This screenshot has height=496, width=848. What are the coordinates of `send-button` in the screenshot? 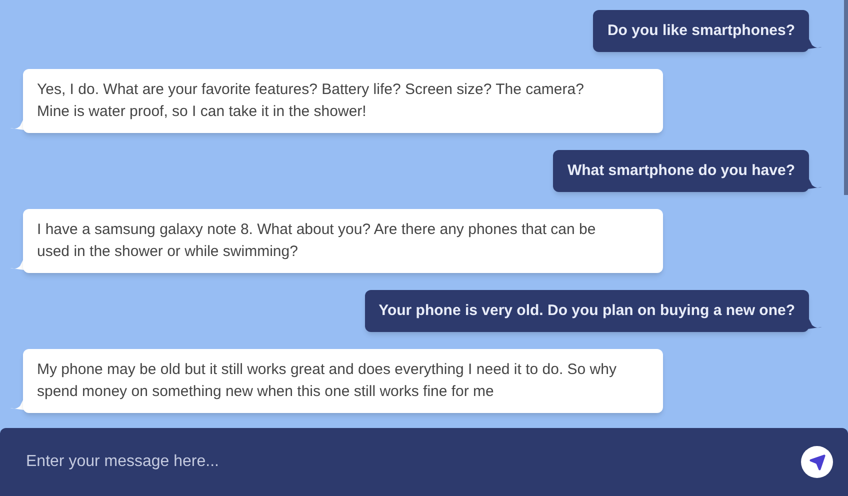 It's located at (817, 462).